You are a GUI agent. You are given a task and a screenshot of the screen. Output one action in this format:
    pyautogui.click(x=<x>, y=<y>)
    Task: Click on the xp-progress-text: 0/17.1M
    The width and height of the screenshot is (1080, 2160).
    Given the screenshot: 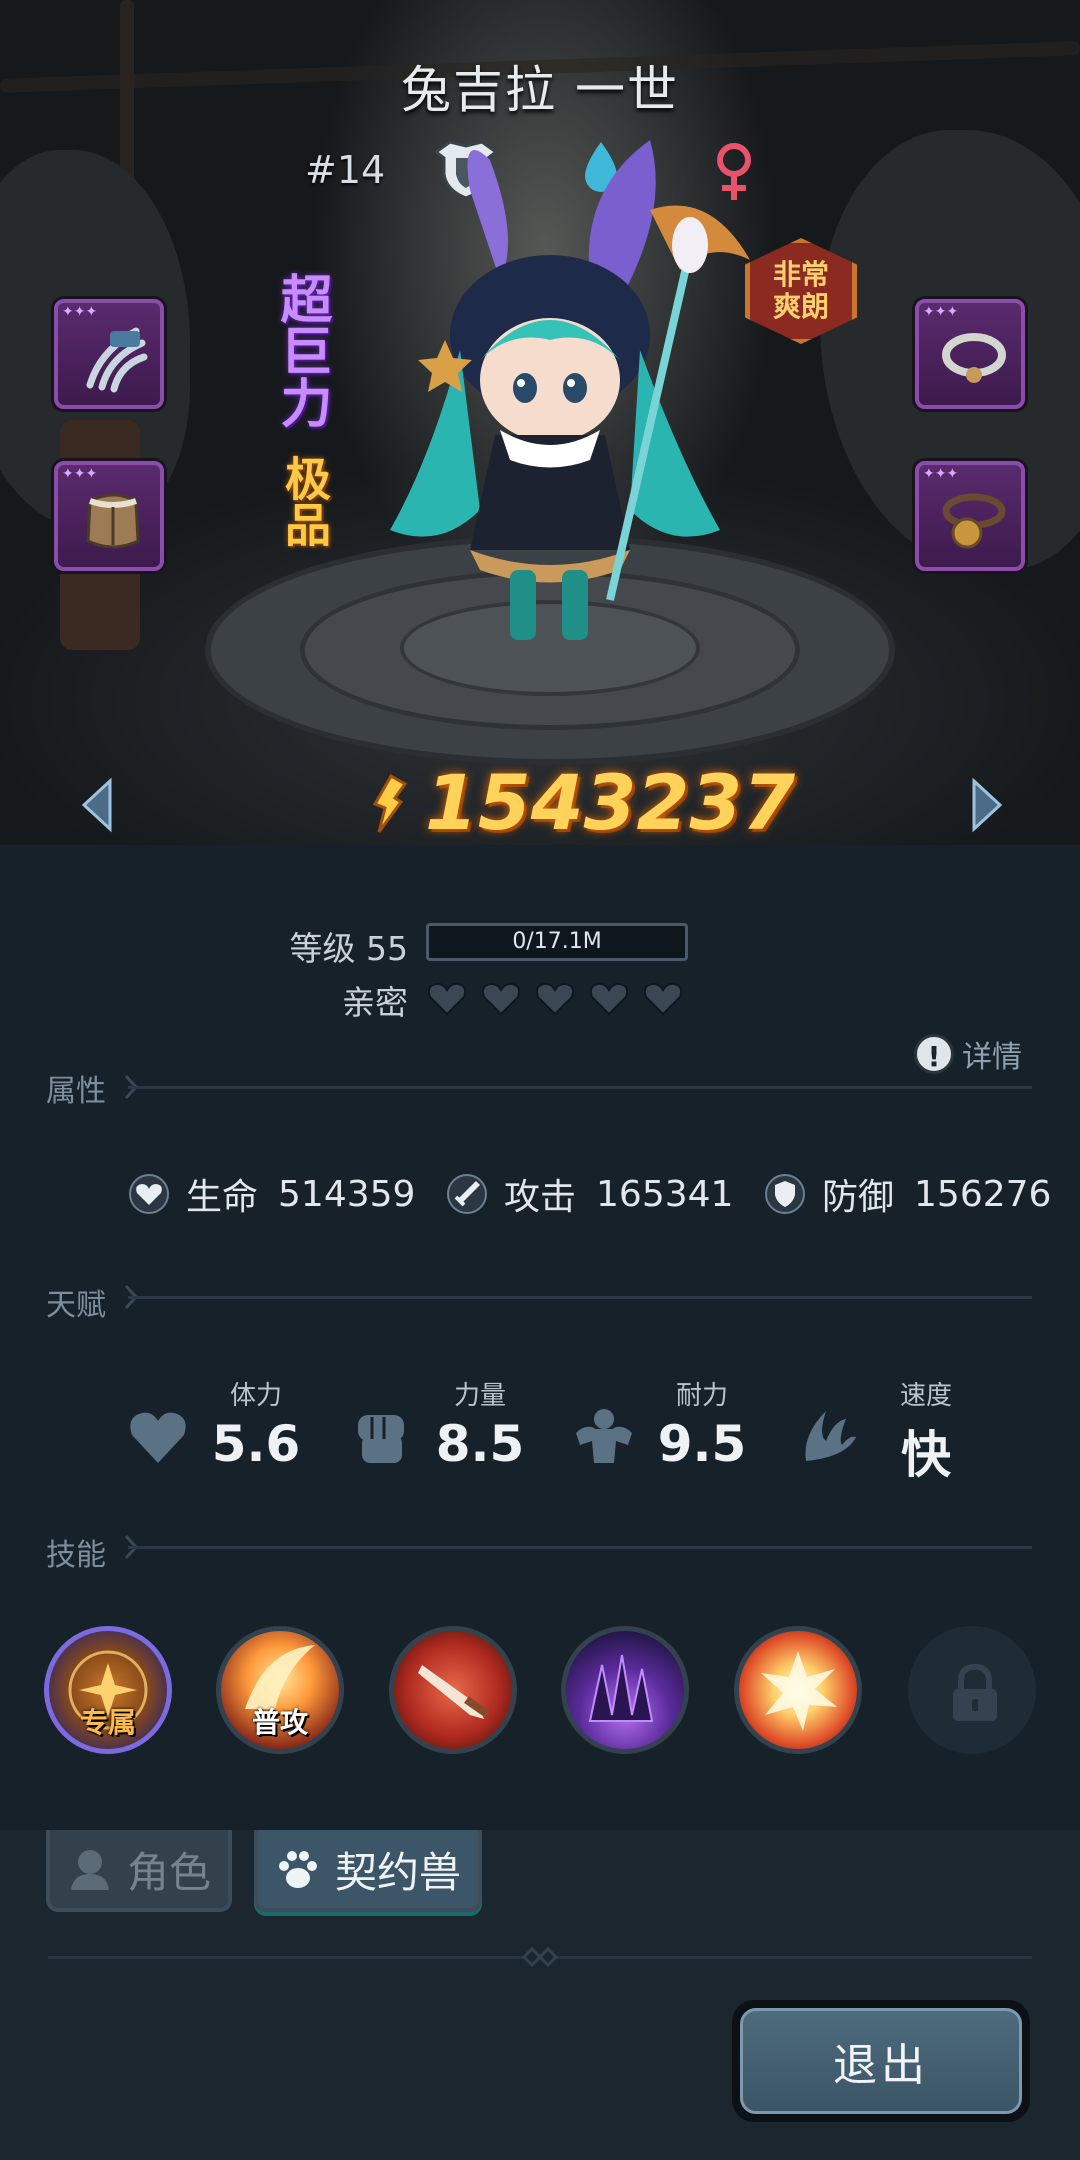 What is the action you would take?
    pyautogui.click(x=557, y=941)
    